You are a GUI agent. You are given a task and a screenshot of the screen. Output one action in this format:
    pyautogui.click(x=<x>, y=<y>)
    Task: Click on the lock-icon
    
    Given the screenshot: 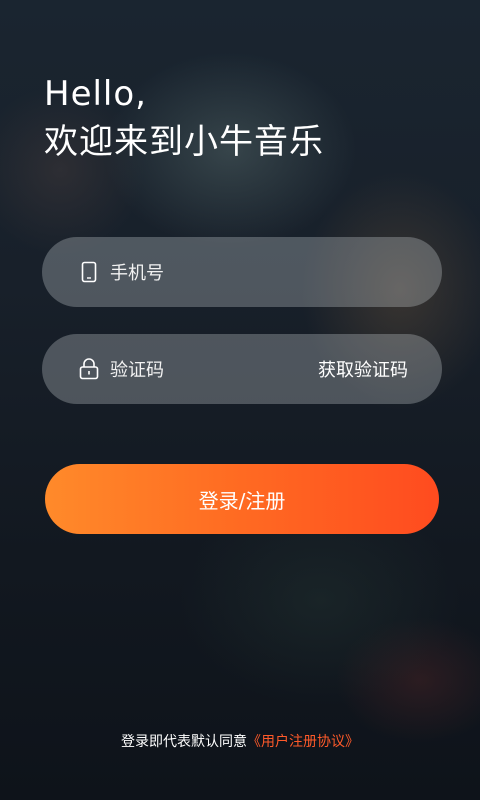 What is the action you would take?
    pyautogui.click(x=89, y=369)
    